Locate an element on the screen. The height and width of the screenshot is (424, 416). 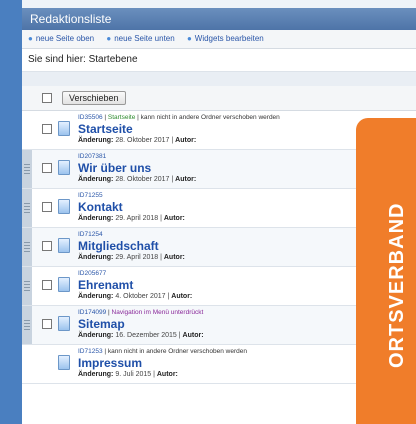
new-page-bottom-label: neue Seite unten is located at coordinates (144, 38).